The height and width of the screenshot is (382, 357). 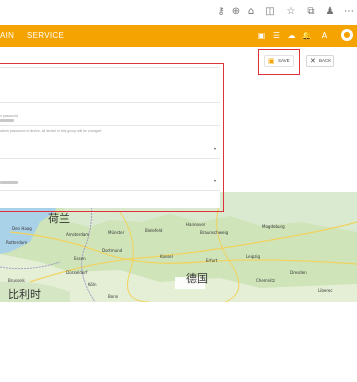 I want to click on bell-icon: 🔔, so click(x=306, y=35).